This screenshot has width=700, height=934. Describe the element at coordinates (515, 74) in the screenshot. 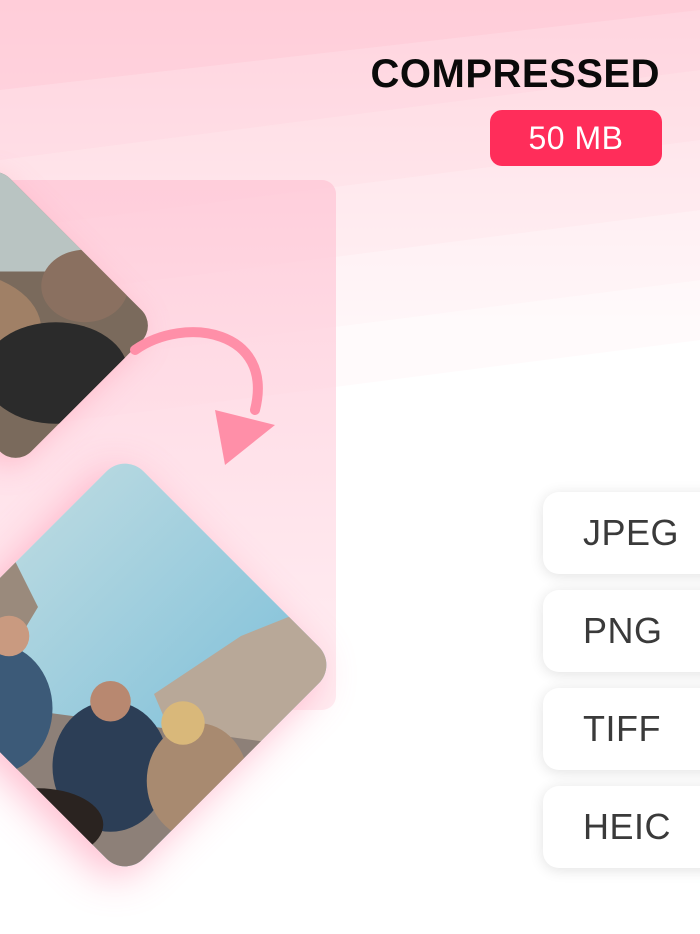

I see `compressed-title: COMPRESSED` at that location.